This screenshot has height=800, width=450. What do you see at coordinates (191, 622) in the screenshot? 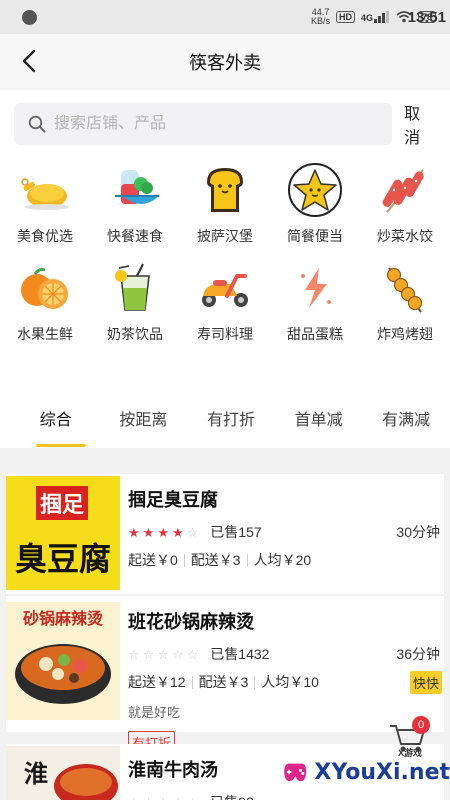
I see `shop-name: 班花砂锅麻辣烫` at bounding box center [191, 622].